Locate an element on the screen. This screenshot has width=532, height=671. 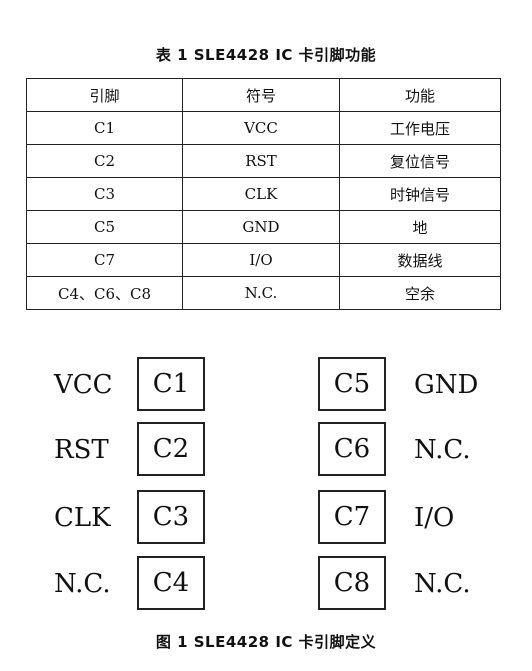
table-title: 表 1 SLE4428 IC 卡引脚功能 is located at coordinates (266, 55).